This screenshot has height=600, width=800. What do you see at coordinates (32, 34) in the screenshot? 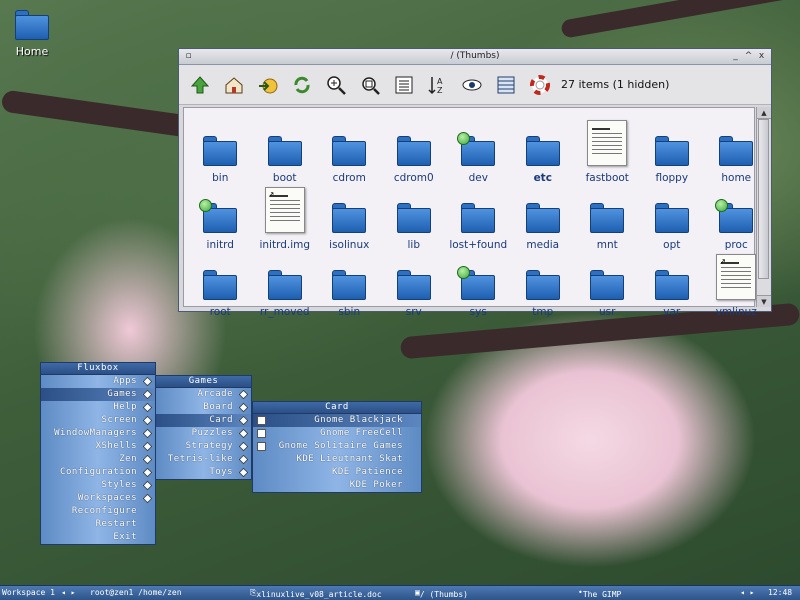
I see `desktop-icon-home: Home` at bounding box center [32, 34].